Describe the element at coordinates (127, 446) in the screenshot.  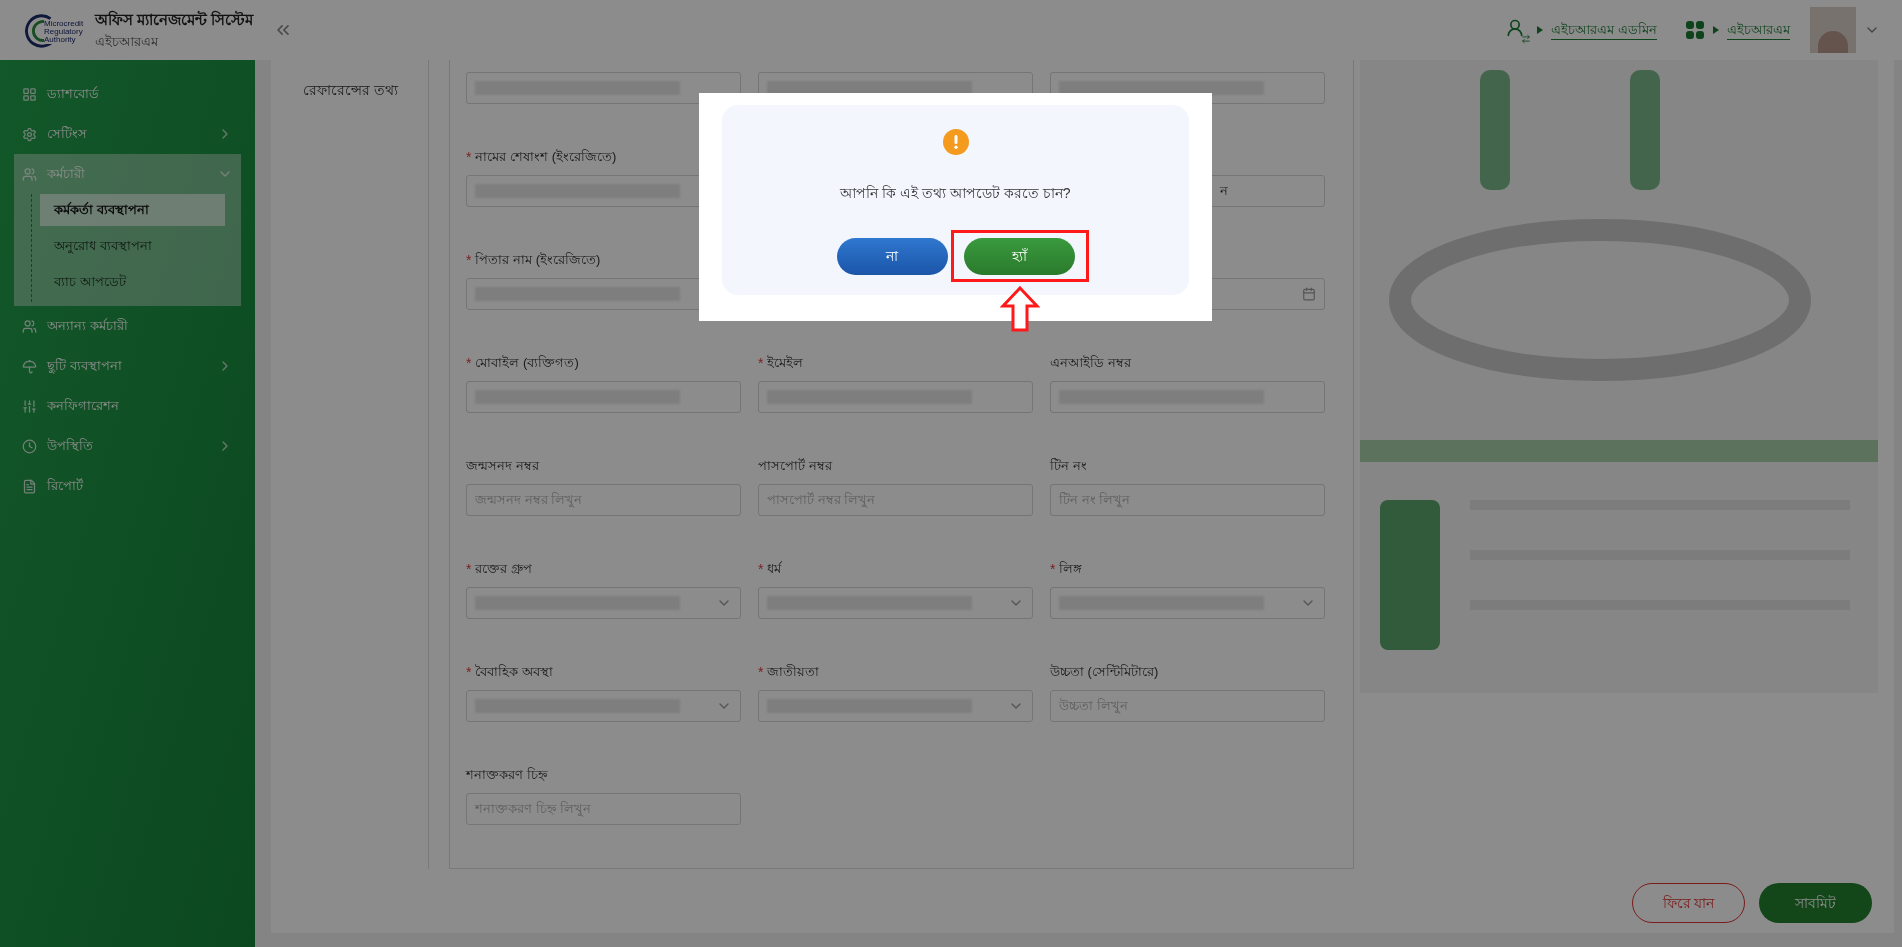
I see `sidebar-item: উপস্থিতি` at that location.